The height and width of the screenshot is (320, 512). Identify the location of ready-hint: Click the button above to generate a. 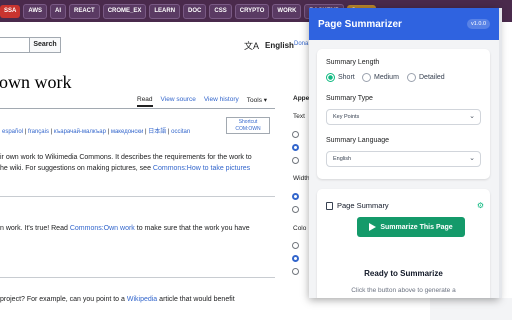
(403, 290).